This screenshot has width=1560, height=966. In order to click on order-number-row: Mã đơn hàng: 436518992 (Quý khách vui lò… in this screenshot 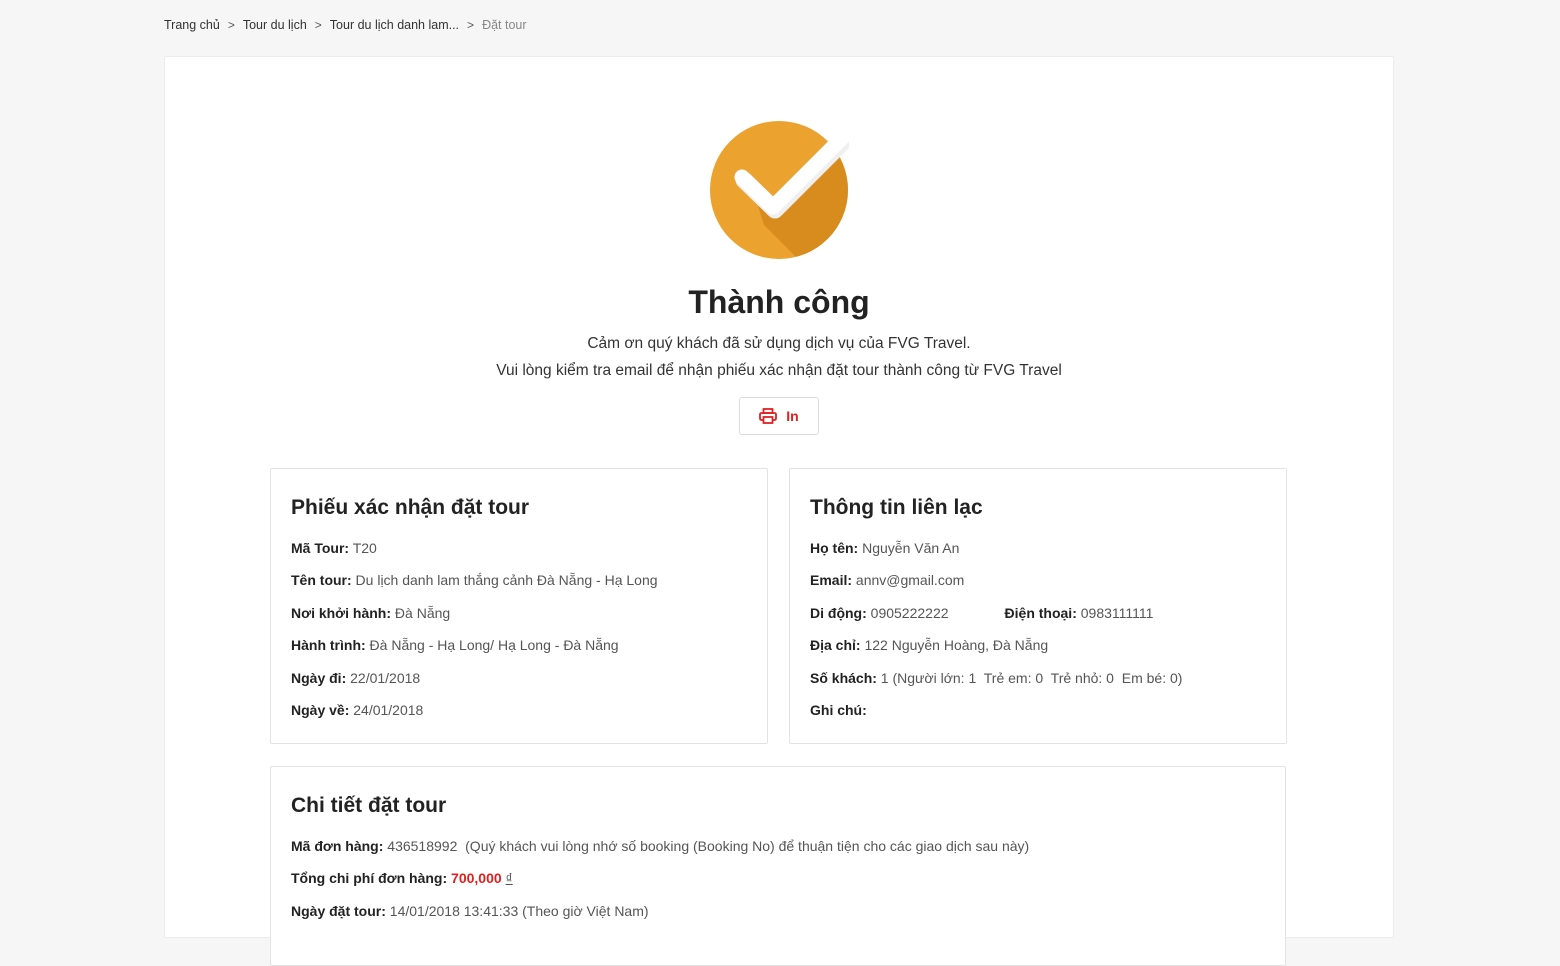, I will do `click(660, 846)`.